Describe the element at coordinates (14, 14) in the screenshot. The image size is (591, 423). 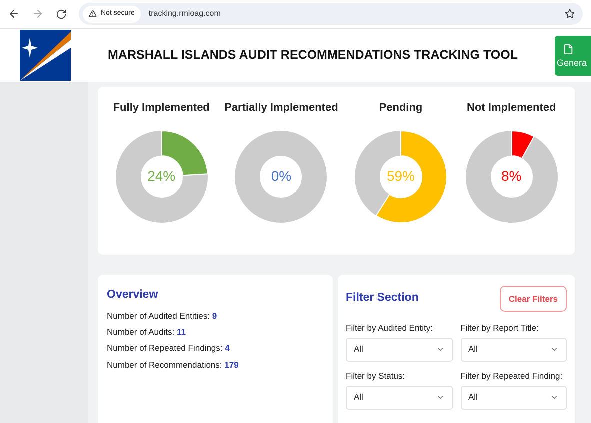
I see `back-icon` at that location.